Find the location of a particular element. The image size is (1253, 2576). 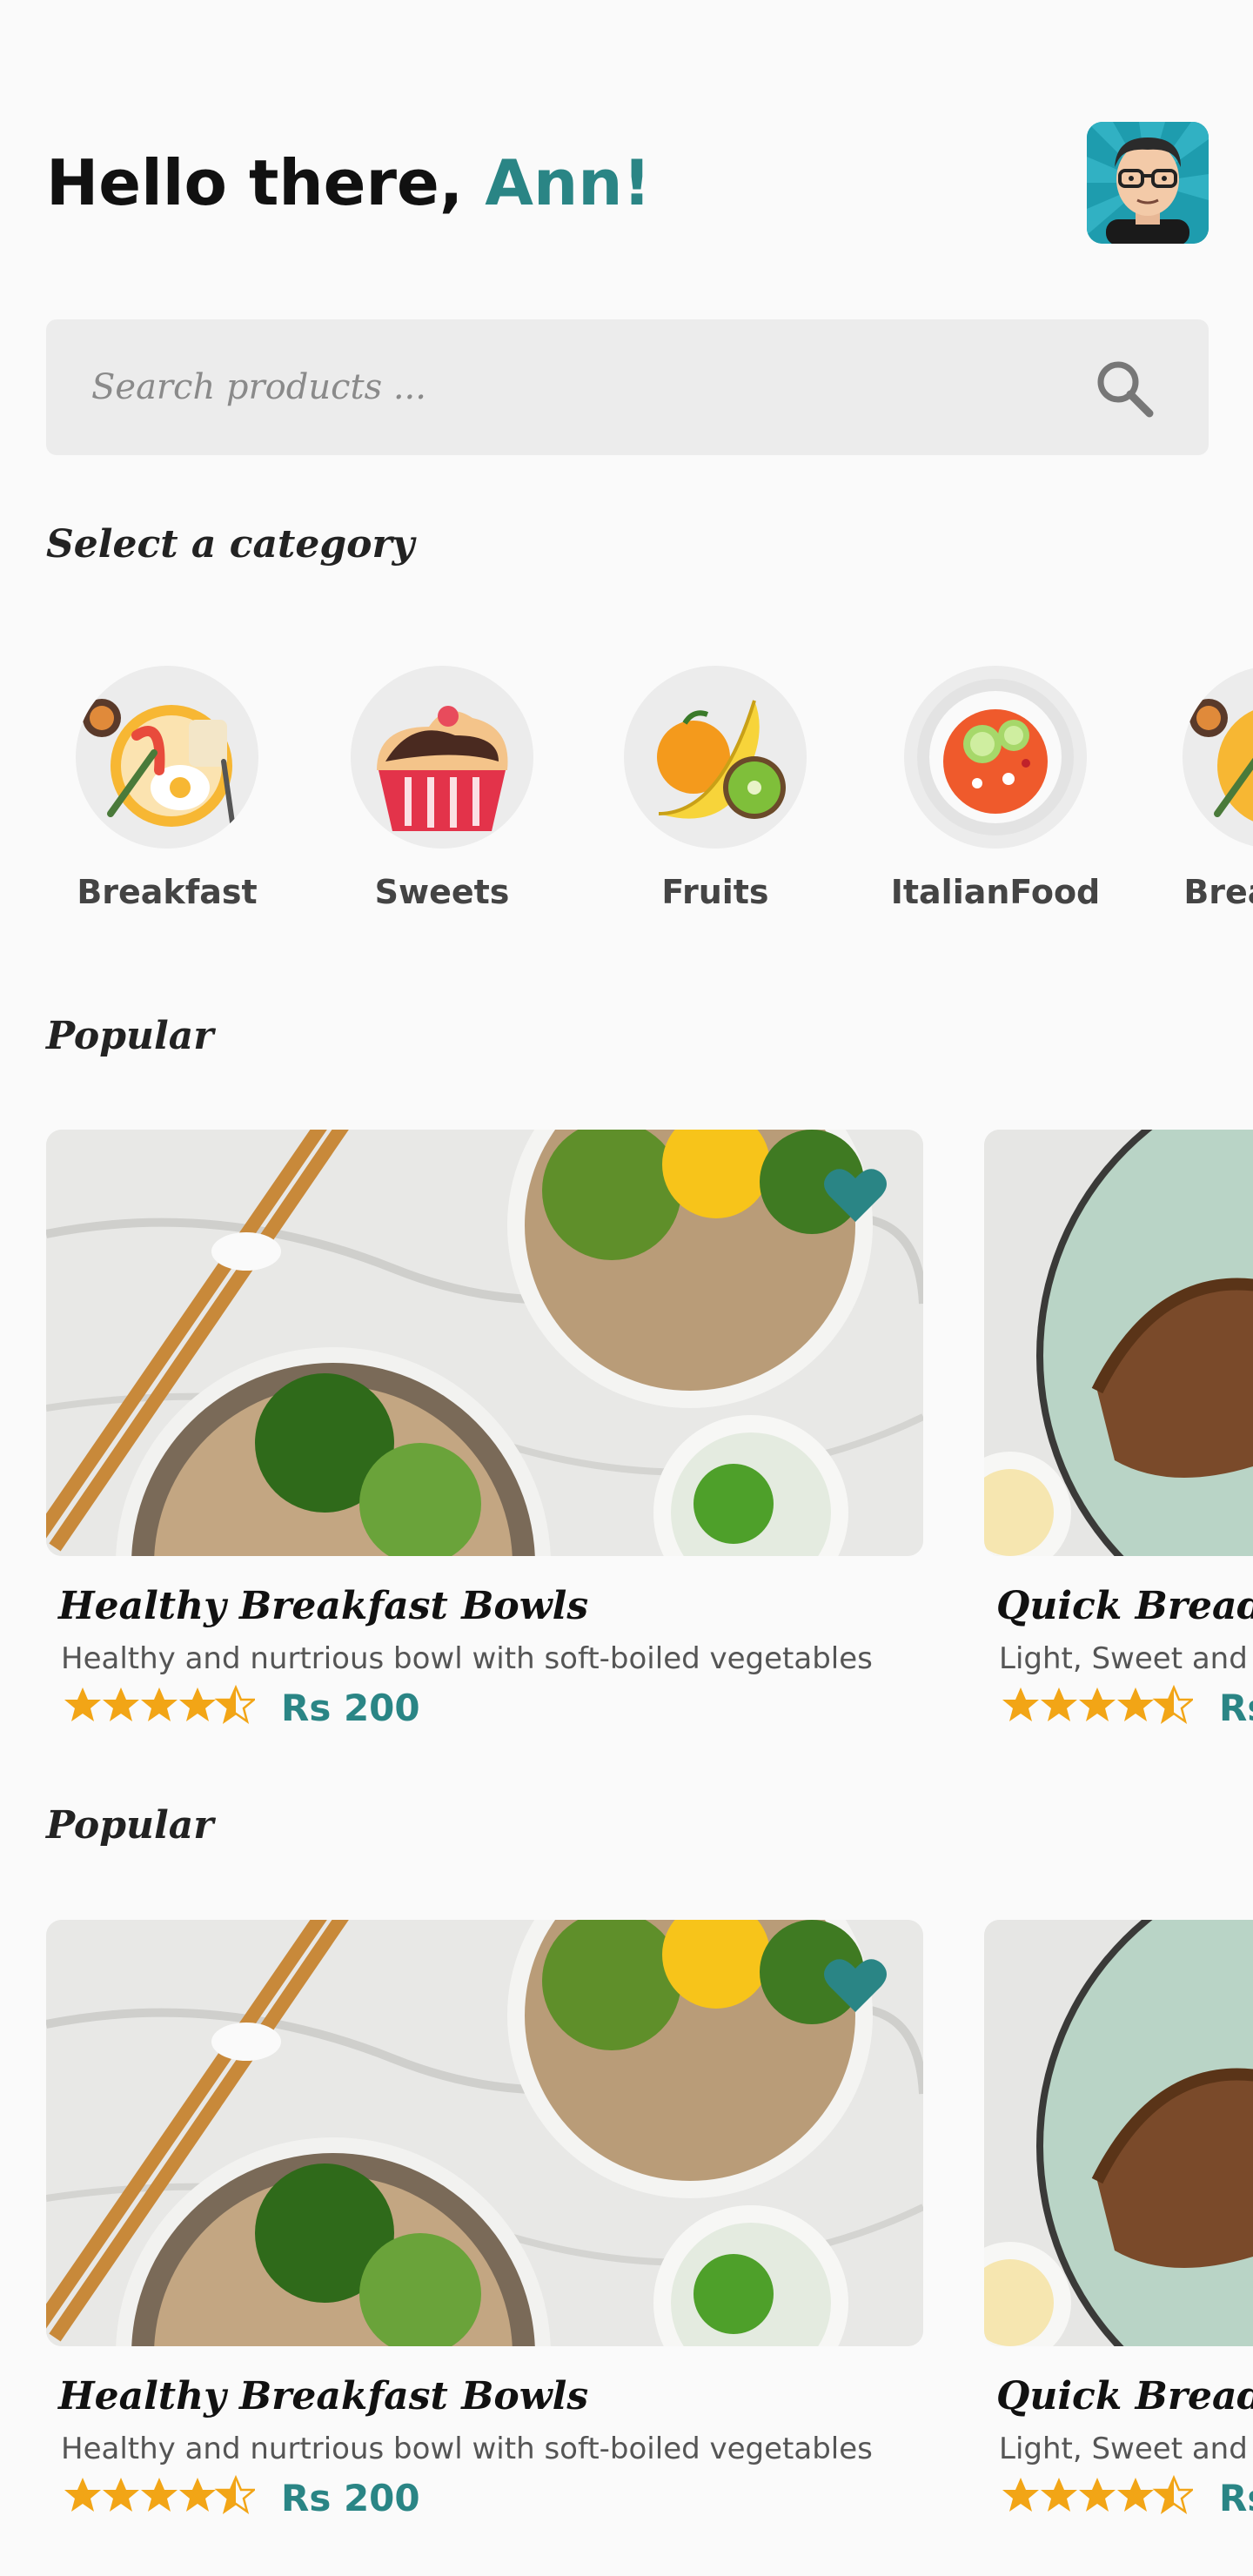

category-section-title: Select a category is located at coordinates (230, 544).